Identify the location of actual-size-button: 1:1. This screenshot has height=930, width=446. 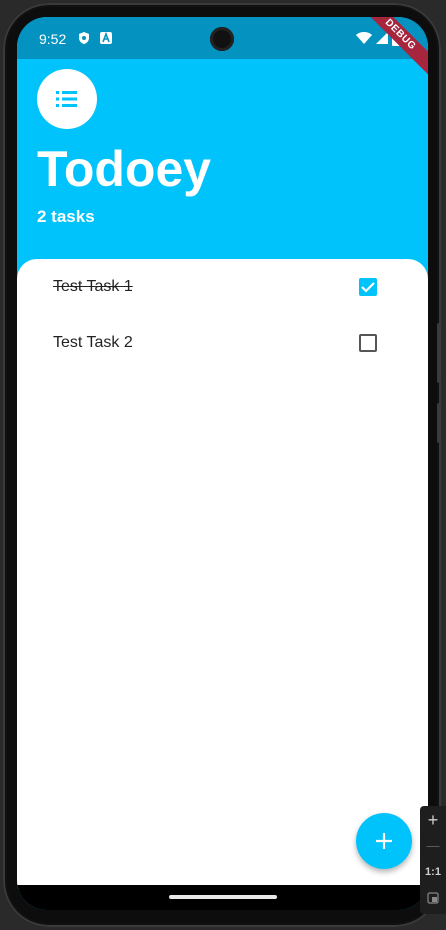
(433, 872).